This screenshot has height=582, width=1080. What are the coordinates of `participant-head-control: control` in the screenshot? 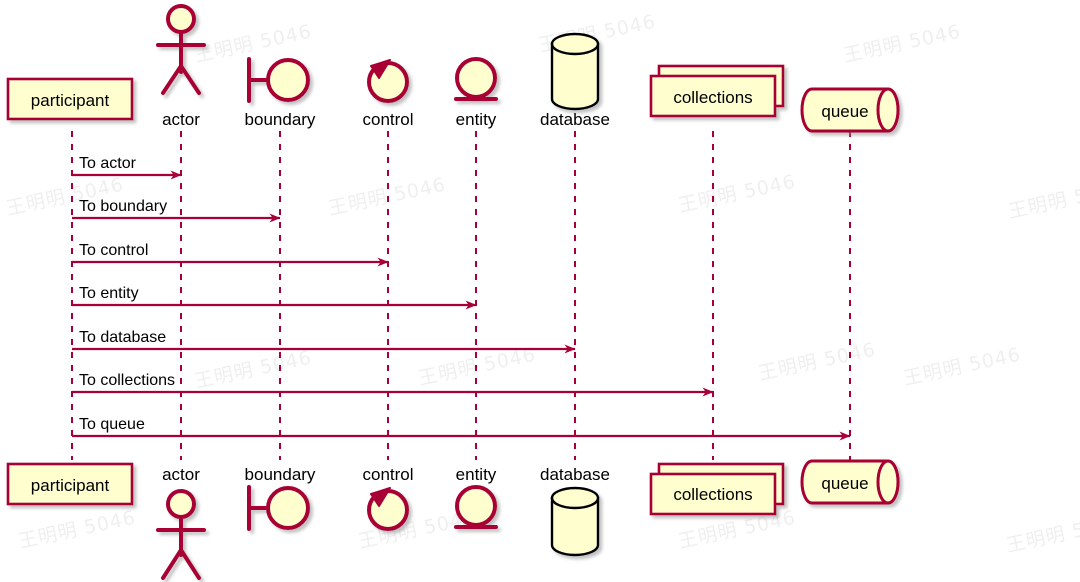 It's located at (388, 94).